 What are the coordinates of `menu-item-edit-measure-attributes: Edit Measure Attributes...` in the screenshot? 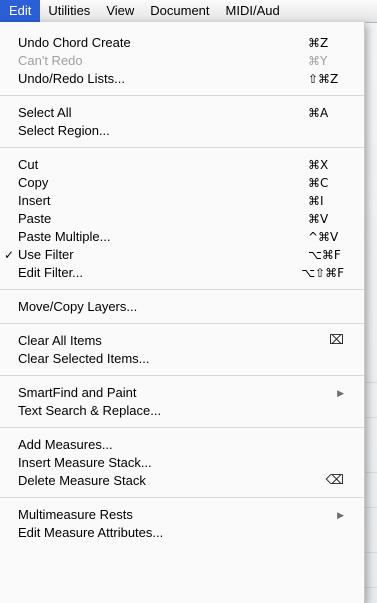 It's located at (182, 533).